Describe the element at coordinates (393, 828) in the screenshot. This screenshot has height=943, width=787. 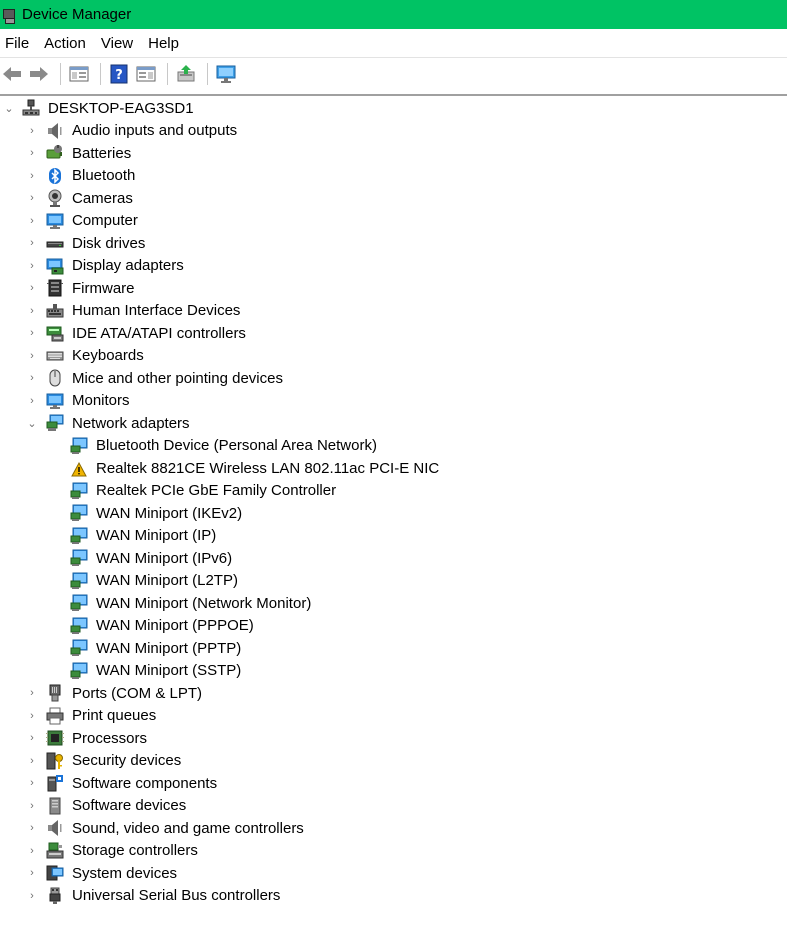
I see `category-sound-video-and-game-controllers: › Sound, video and game controllers` at that location.